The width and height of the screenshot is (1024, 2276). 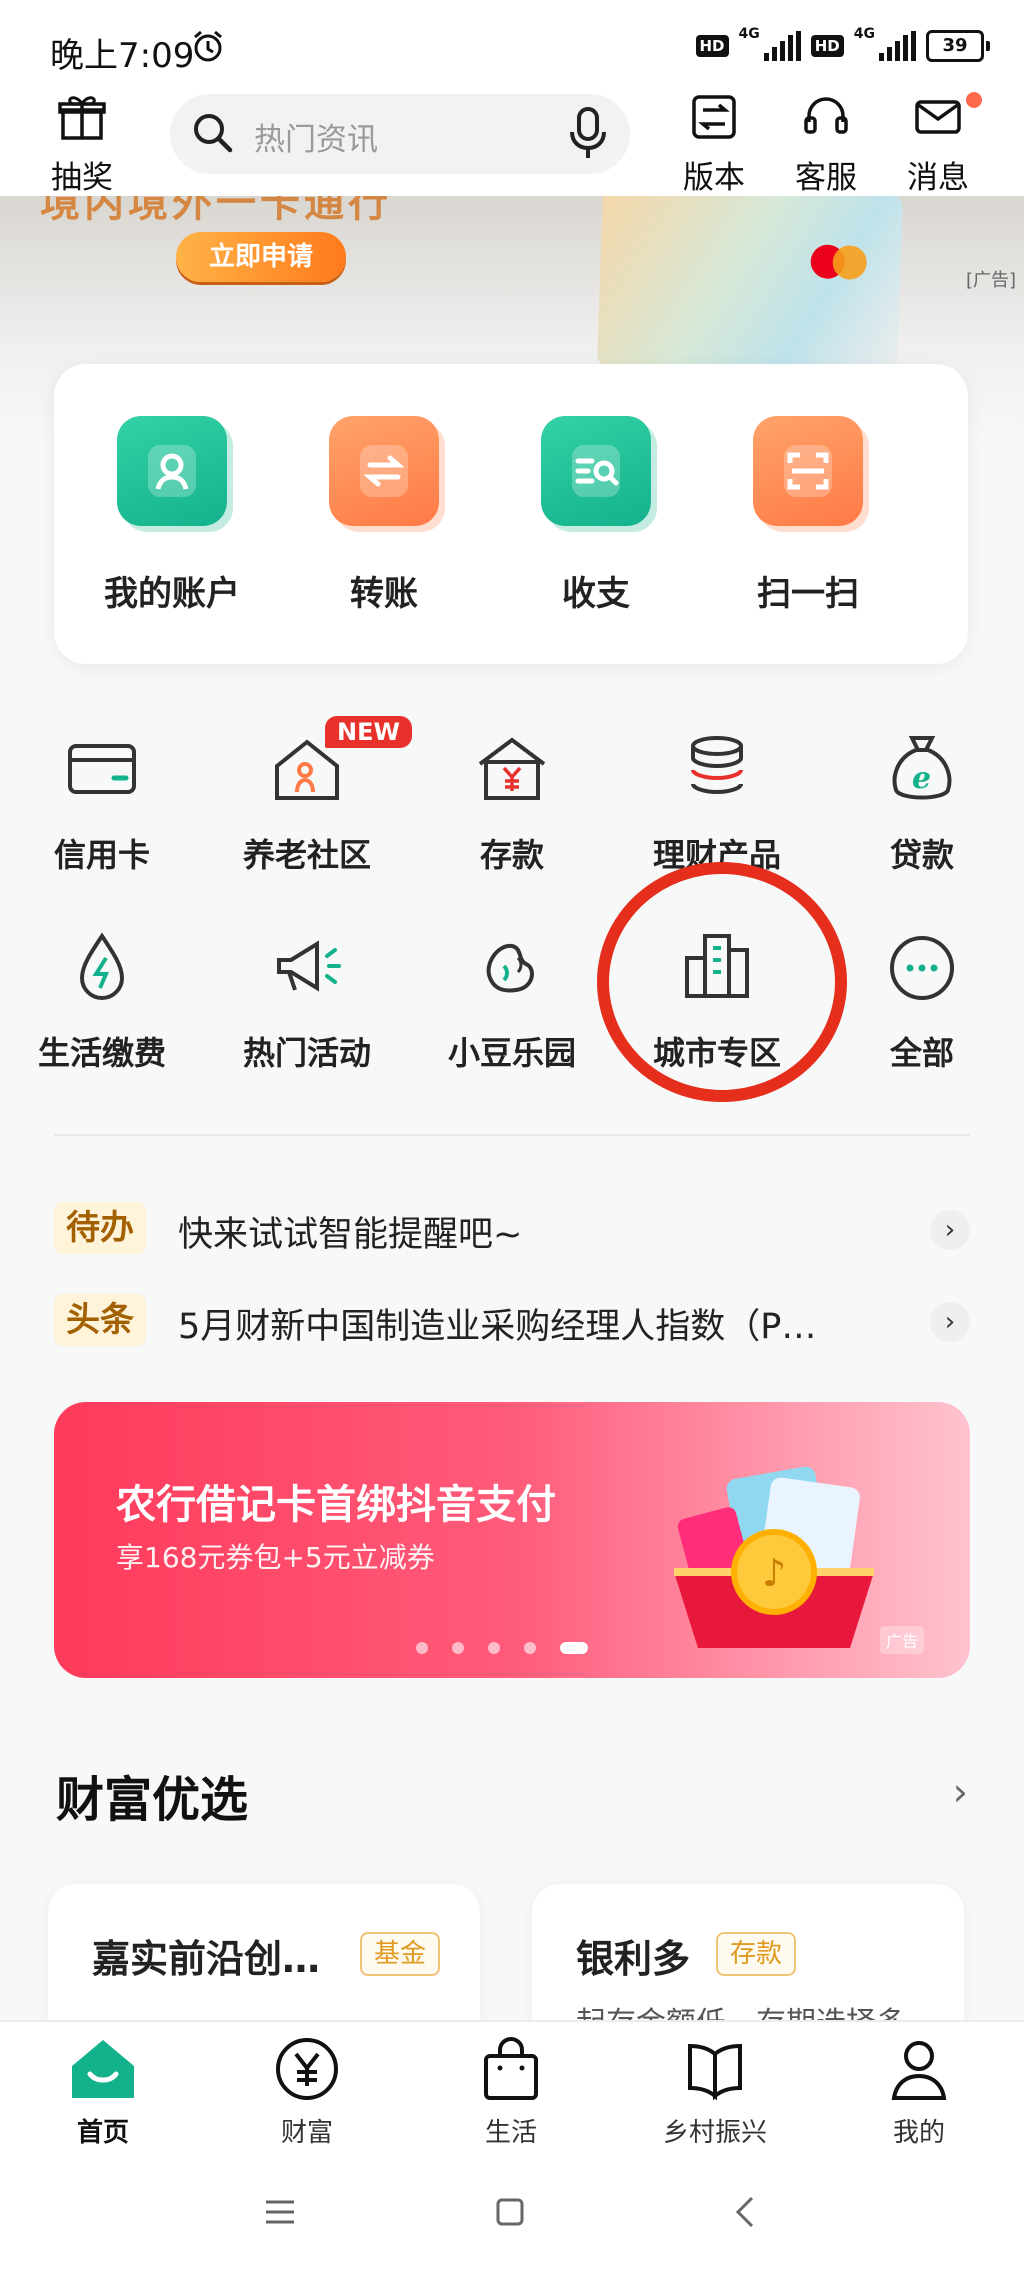 I want to click on search-icon, so click(x=213, y=133).